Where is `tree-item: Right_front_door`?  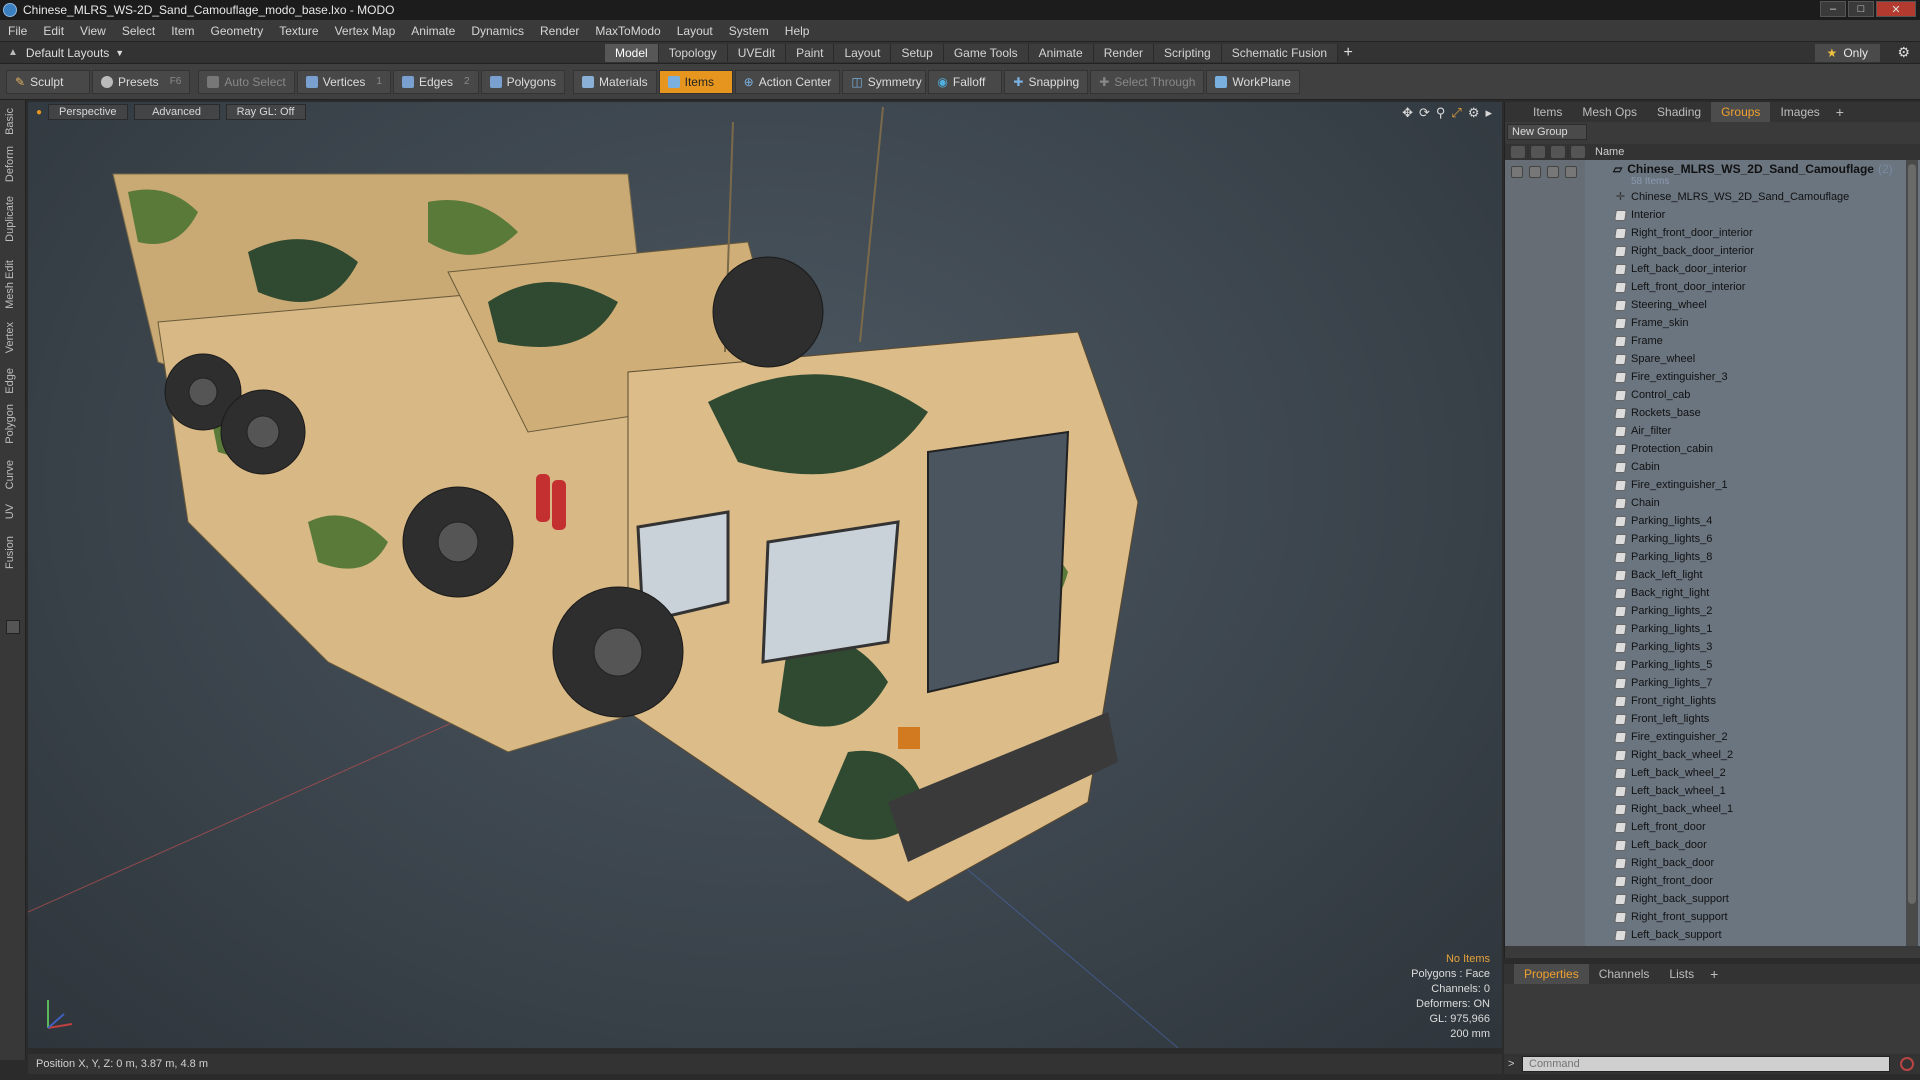
tree-item: Right_front_door is located at coordinates (1743, 881).